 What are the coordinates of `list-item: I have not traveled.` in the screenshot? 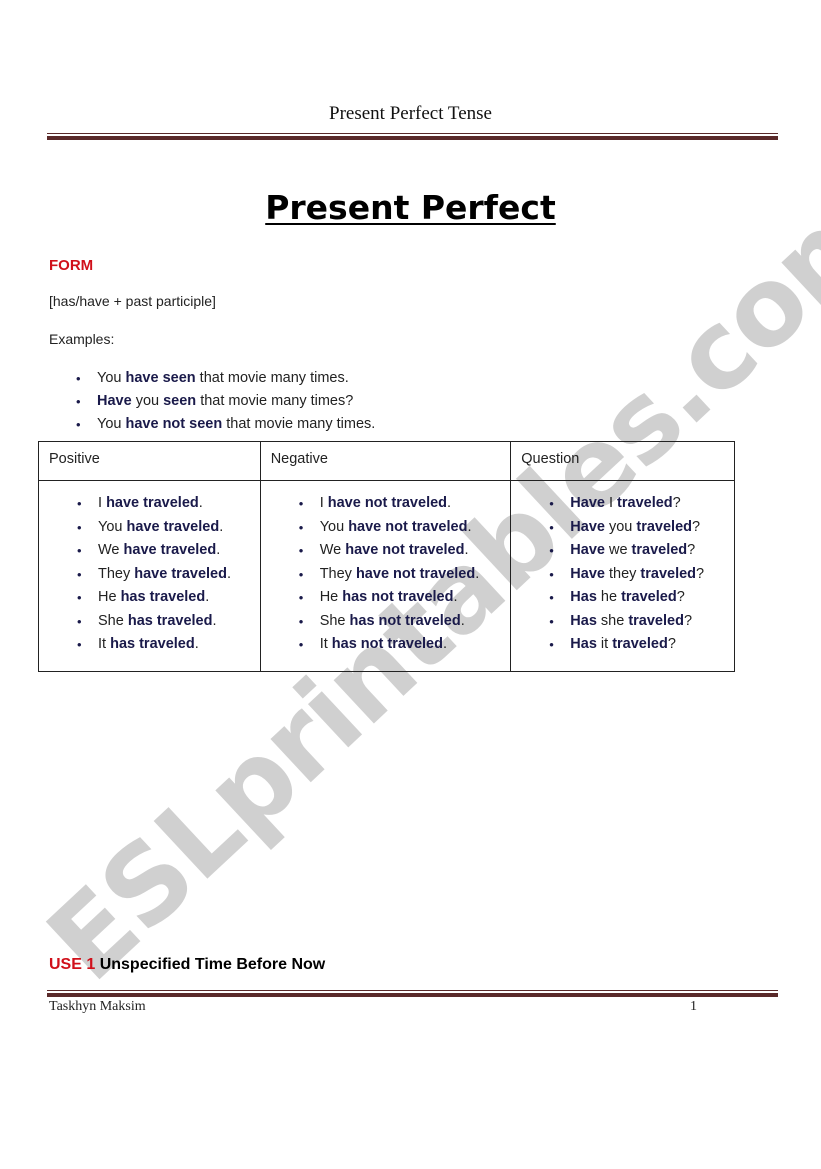 It's located at (405, 504).